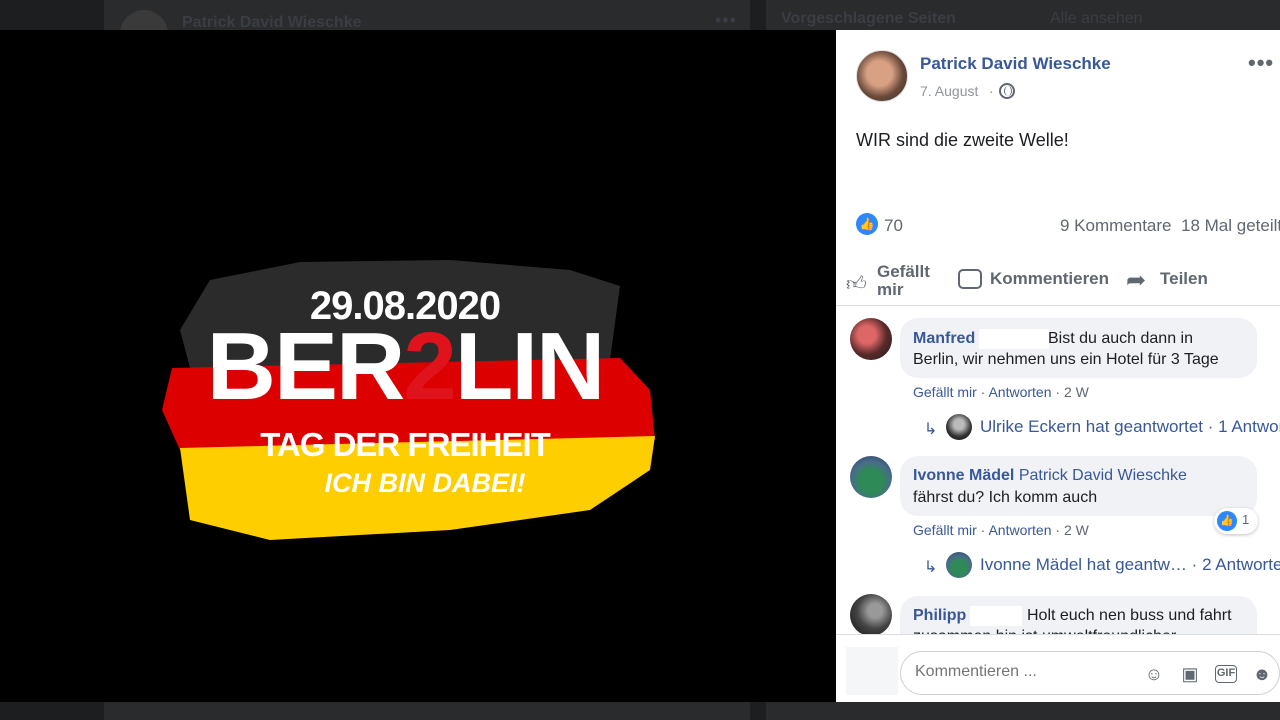 Image resolution: width=1280 pixels, height=720 pixels. What do you see at coordinates (1023, 711) in the screenshot?
I see `background-bottom-card-right` at bounding box center [1023, 711].